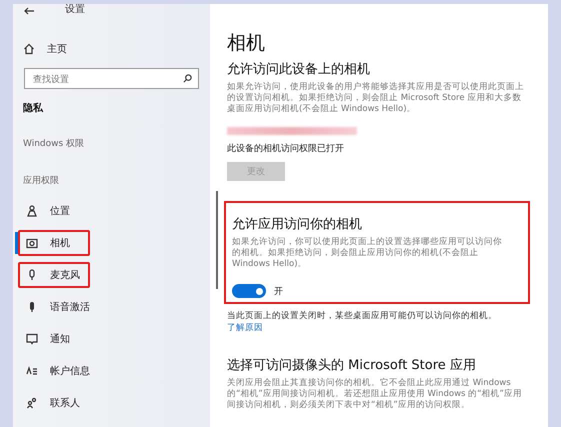 This screenshot has height=427, width=561. Describe the element at coordinates (107, 78) in the screenshot. I see `search-input: 查找设置` at that location.